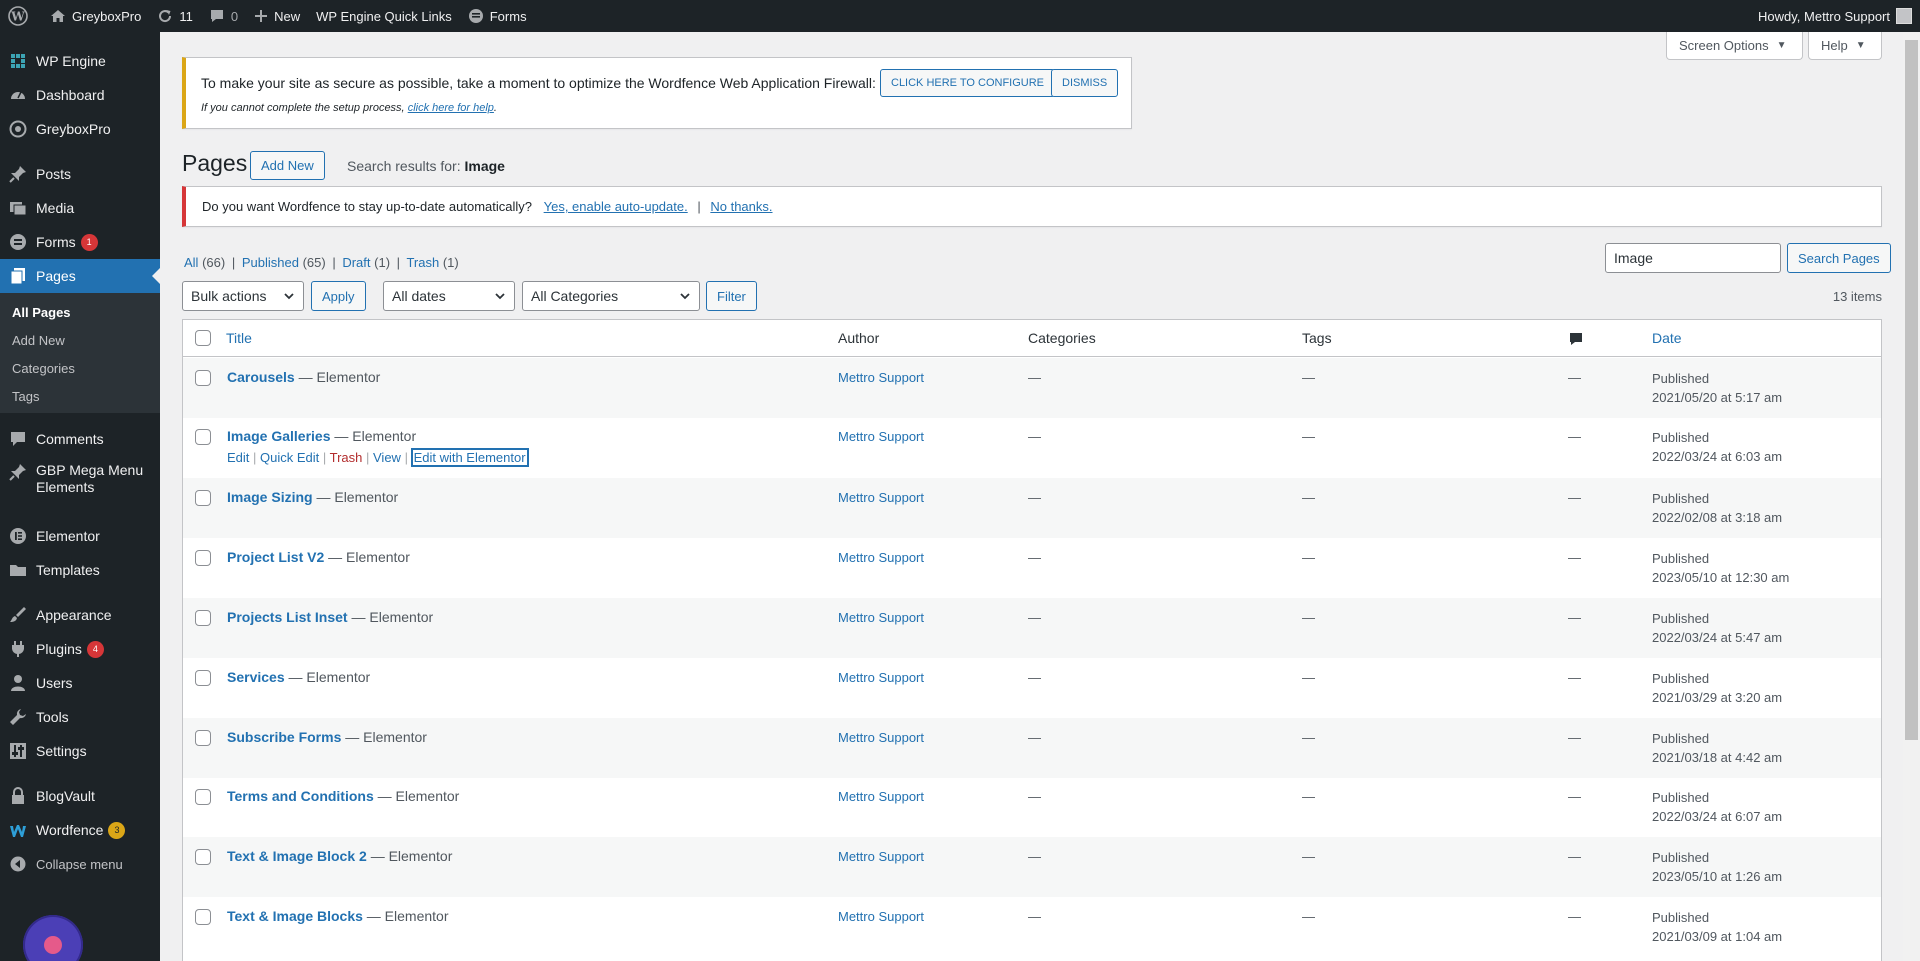 The width and height of the screenshot is (1920, 961). What do you see at coordinates (500, 296) in the screenshot?
I see `chevron-down-icon` at bounding box center [500, 296].